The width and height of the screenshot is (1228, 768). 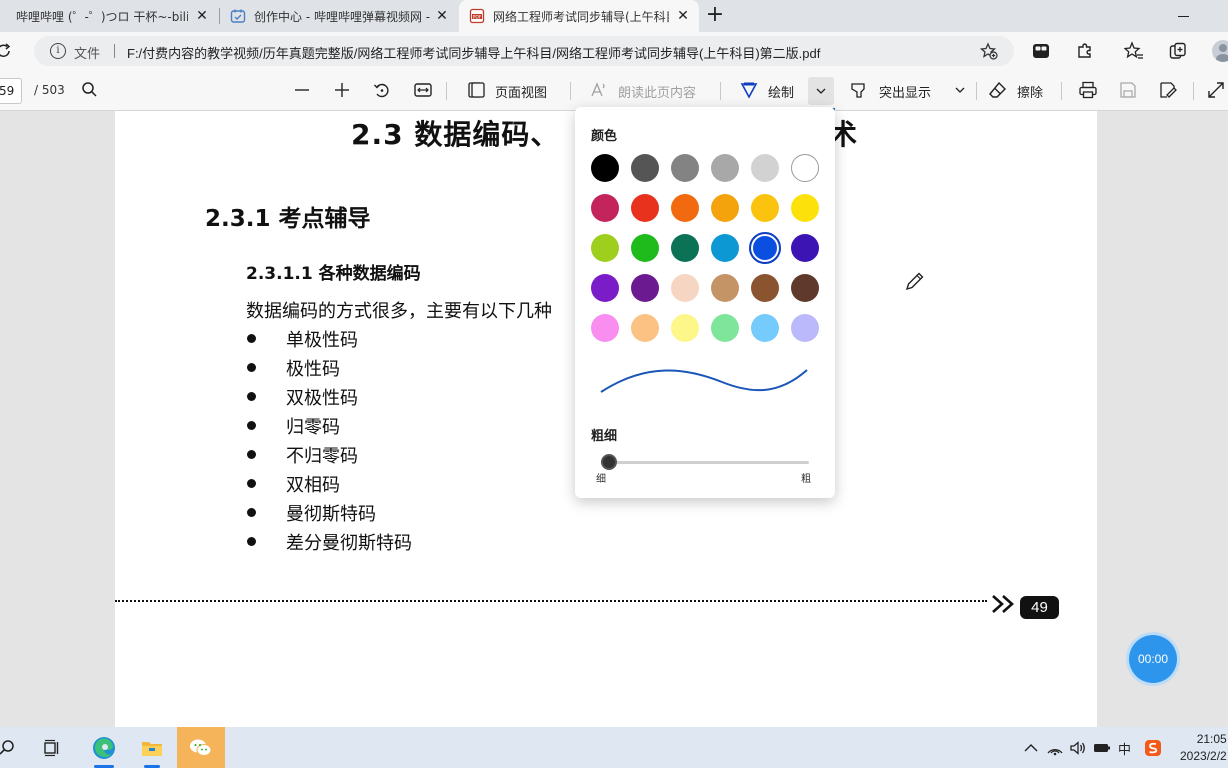 What do you see at coordinates (976, 91) in the screenshot?
I see `toolbar-divider` at bounding box center [976, 91].